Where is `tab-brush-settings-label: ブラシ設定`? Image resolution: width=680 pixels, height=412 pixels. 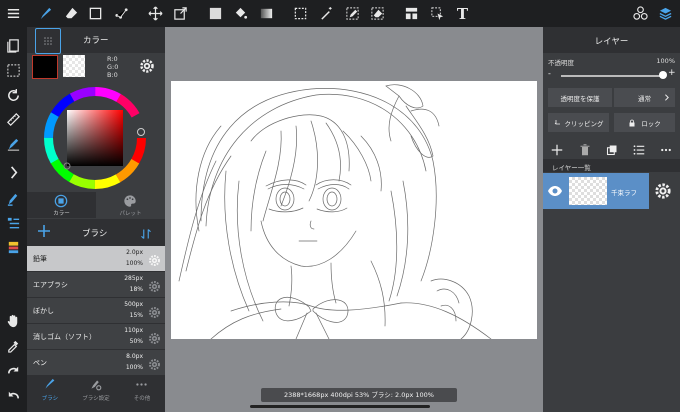 tab-brush-settings-label: ブラシ設定 is located at coordinates (96, 399).